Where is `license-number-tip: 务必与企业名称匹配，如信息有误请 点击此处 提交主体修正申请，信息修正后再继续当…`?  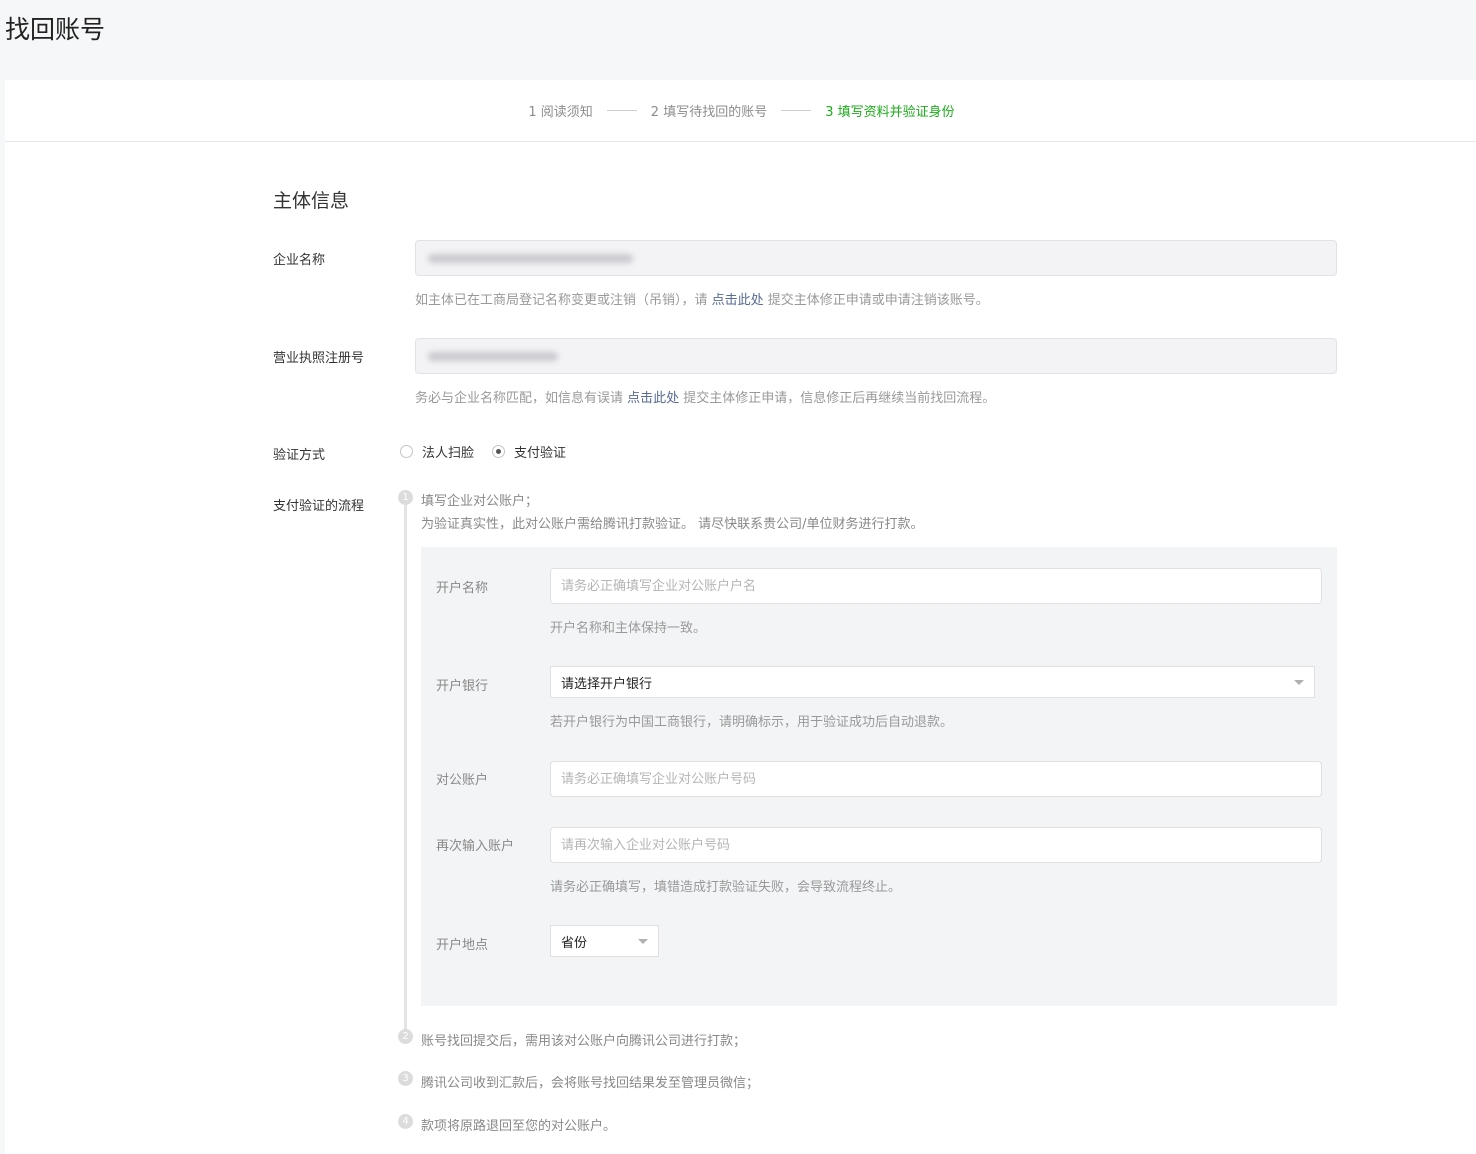
license-number-tip: 务必与企业名称匹配，如信息有误请 点击此处 提交主体修正申请，信息修正后再继续当… is located at coordinates (705, 398).